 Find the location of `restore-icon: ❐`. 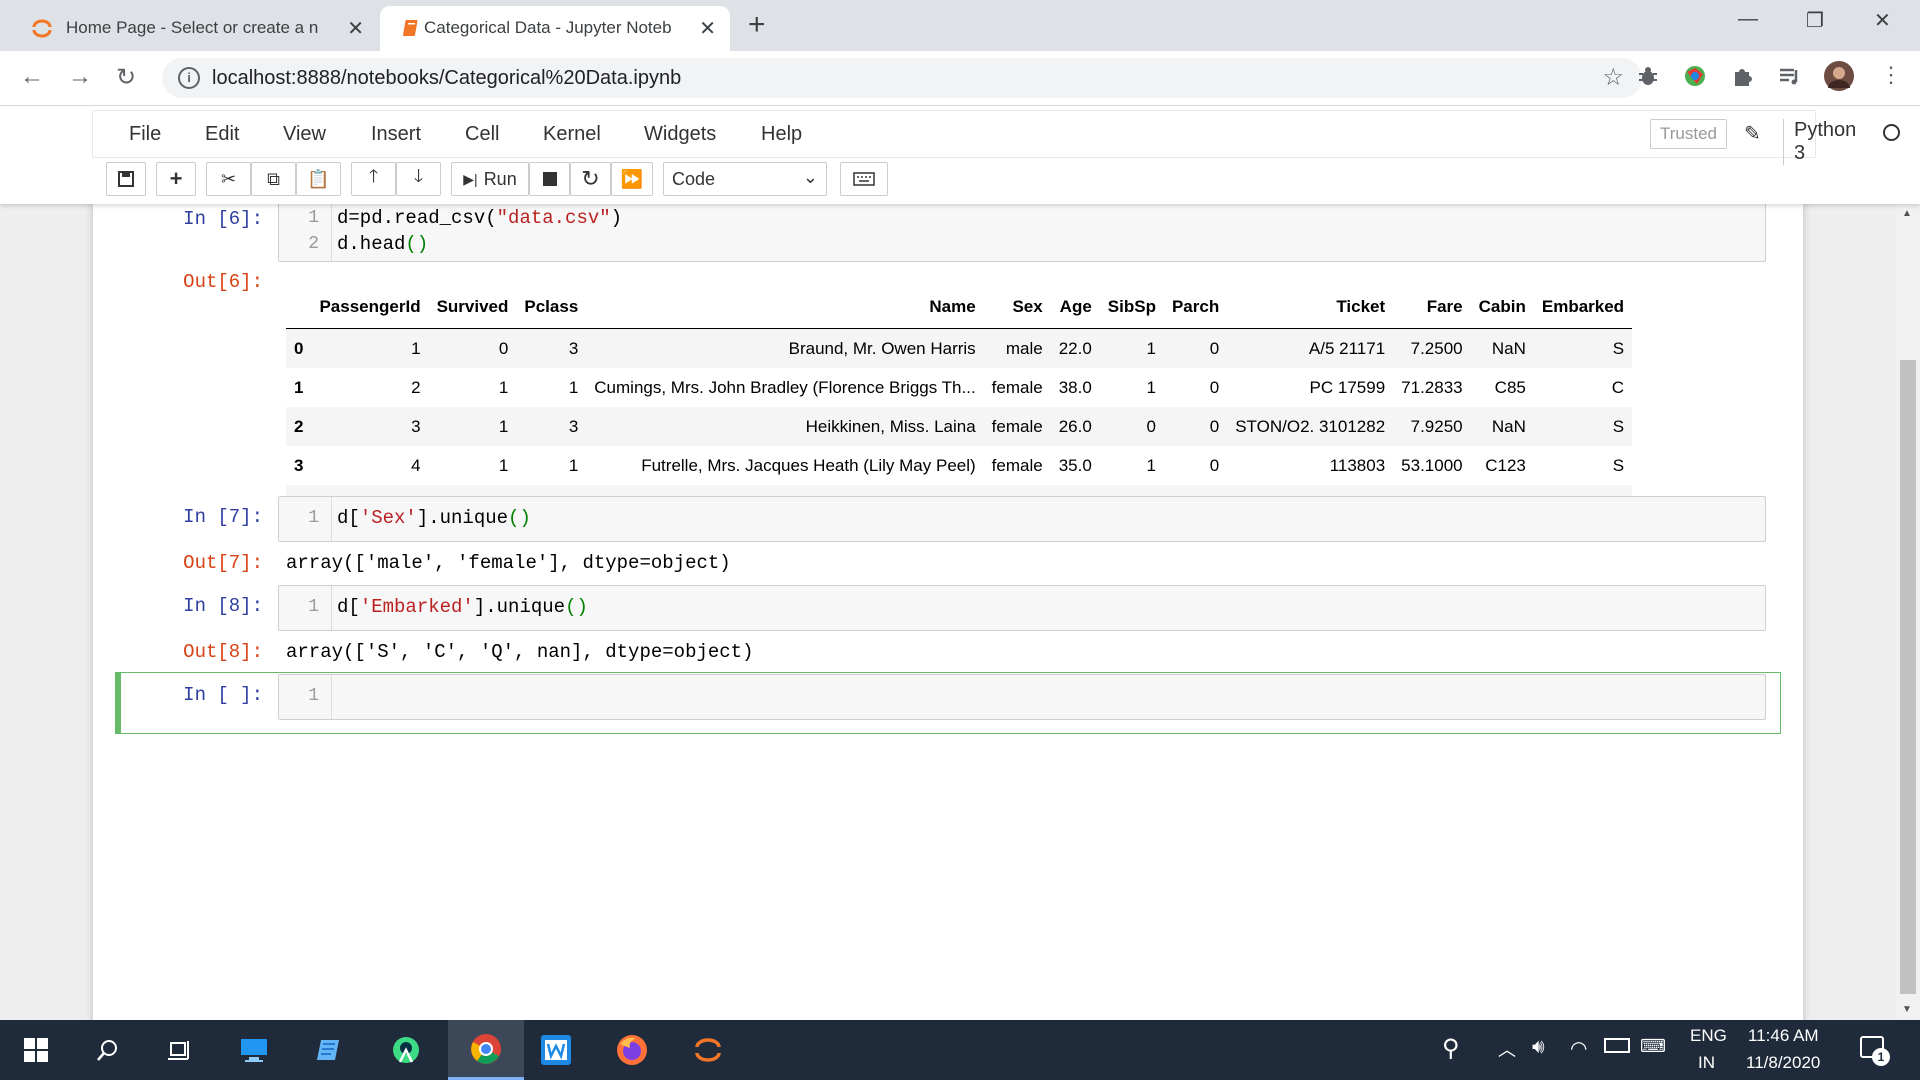

restore-icon: ❐ is located at coordinates (1815, 20).